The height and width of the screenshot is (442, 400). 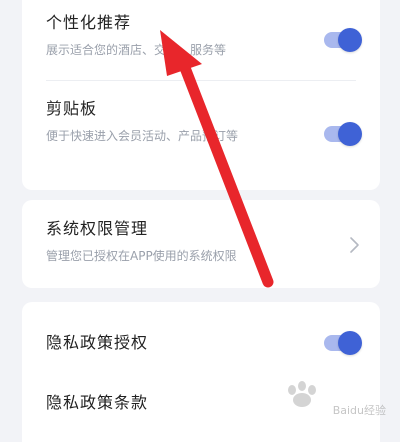 What do you see at coordinates (201, 35) in the screenshot?
I see `setting-row-personalized-recommendation: 个性化推荐 展示适合您的酒店、交通、服务等` at bounding box center [201, 35].